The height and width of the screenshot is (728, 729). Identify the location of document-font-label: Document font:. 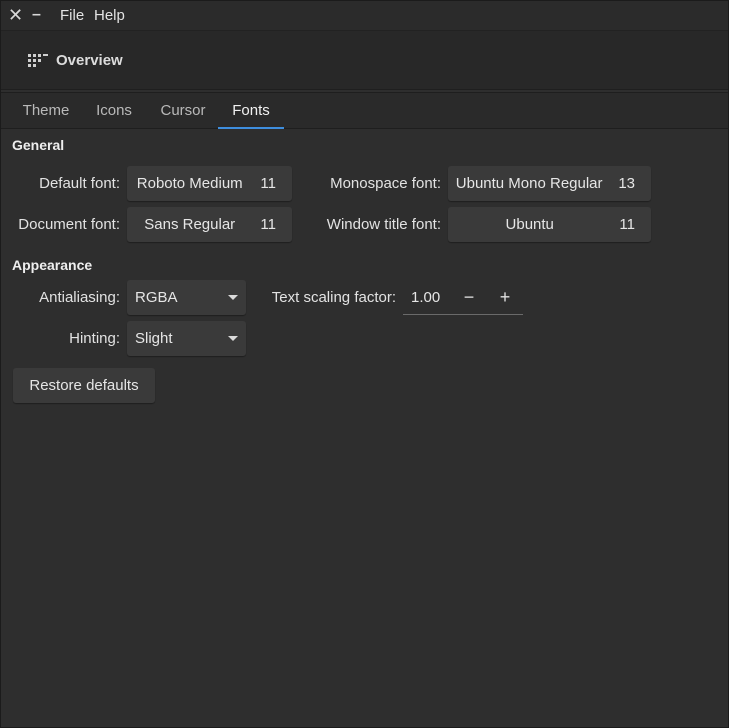
(69, 224).